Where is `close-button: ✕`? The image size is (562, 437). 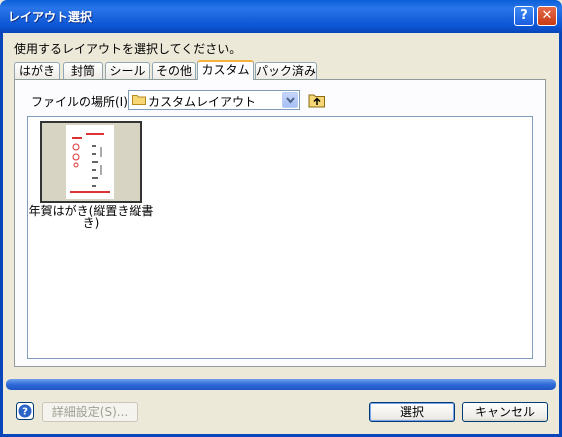 close-button: ✕ is located at coordinates (547, 16).